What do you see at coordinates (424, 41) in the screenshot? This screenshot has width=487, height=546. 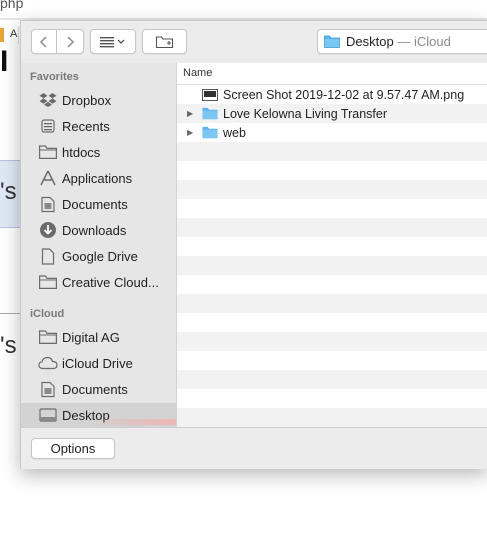 I see `location-suffix: — iCloud` at bounding box center [424, 41].